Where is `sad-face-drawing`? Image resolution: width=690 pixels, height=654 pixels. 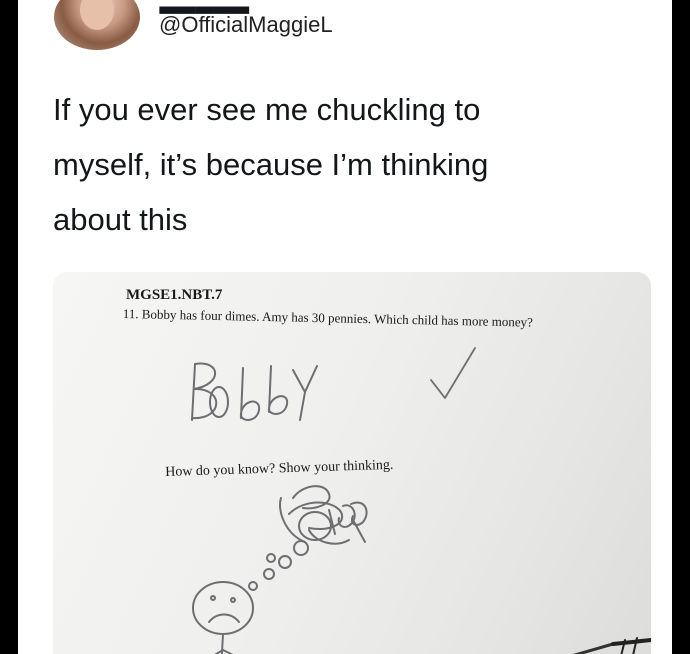
sad-face-drawing is located at coordinates (223, 617).